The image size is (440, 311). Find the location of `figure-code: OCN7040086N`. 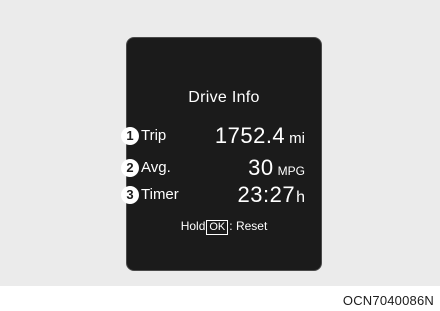

figure-code: OCN7040086N is located at coordinates (388, 300).